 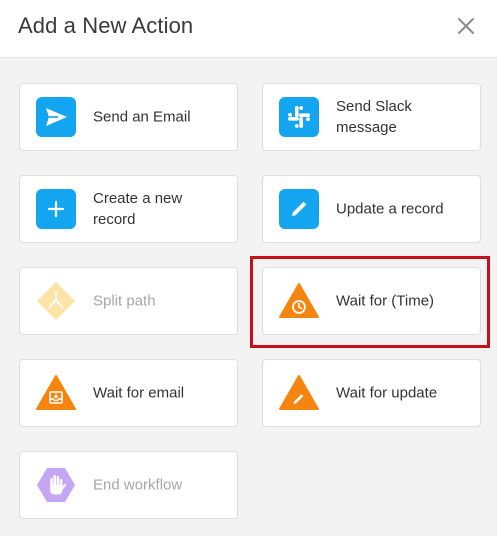 I want to click on action-send-email: Send an Email, so click(x=128, y=117).